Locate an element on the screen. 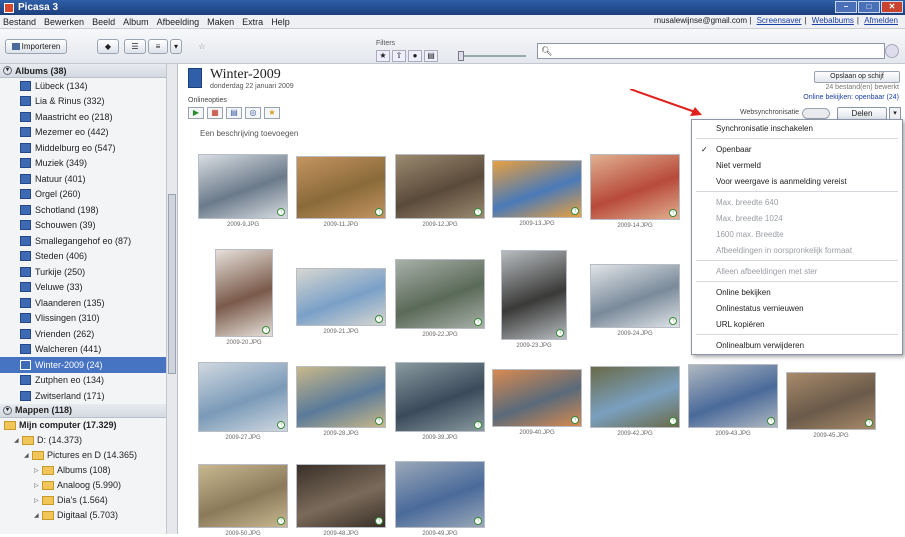 This screenshot has height=537, width=905. sidebar-album-item: Lia & Rinus (332) is located at coordinates (88, 102).